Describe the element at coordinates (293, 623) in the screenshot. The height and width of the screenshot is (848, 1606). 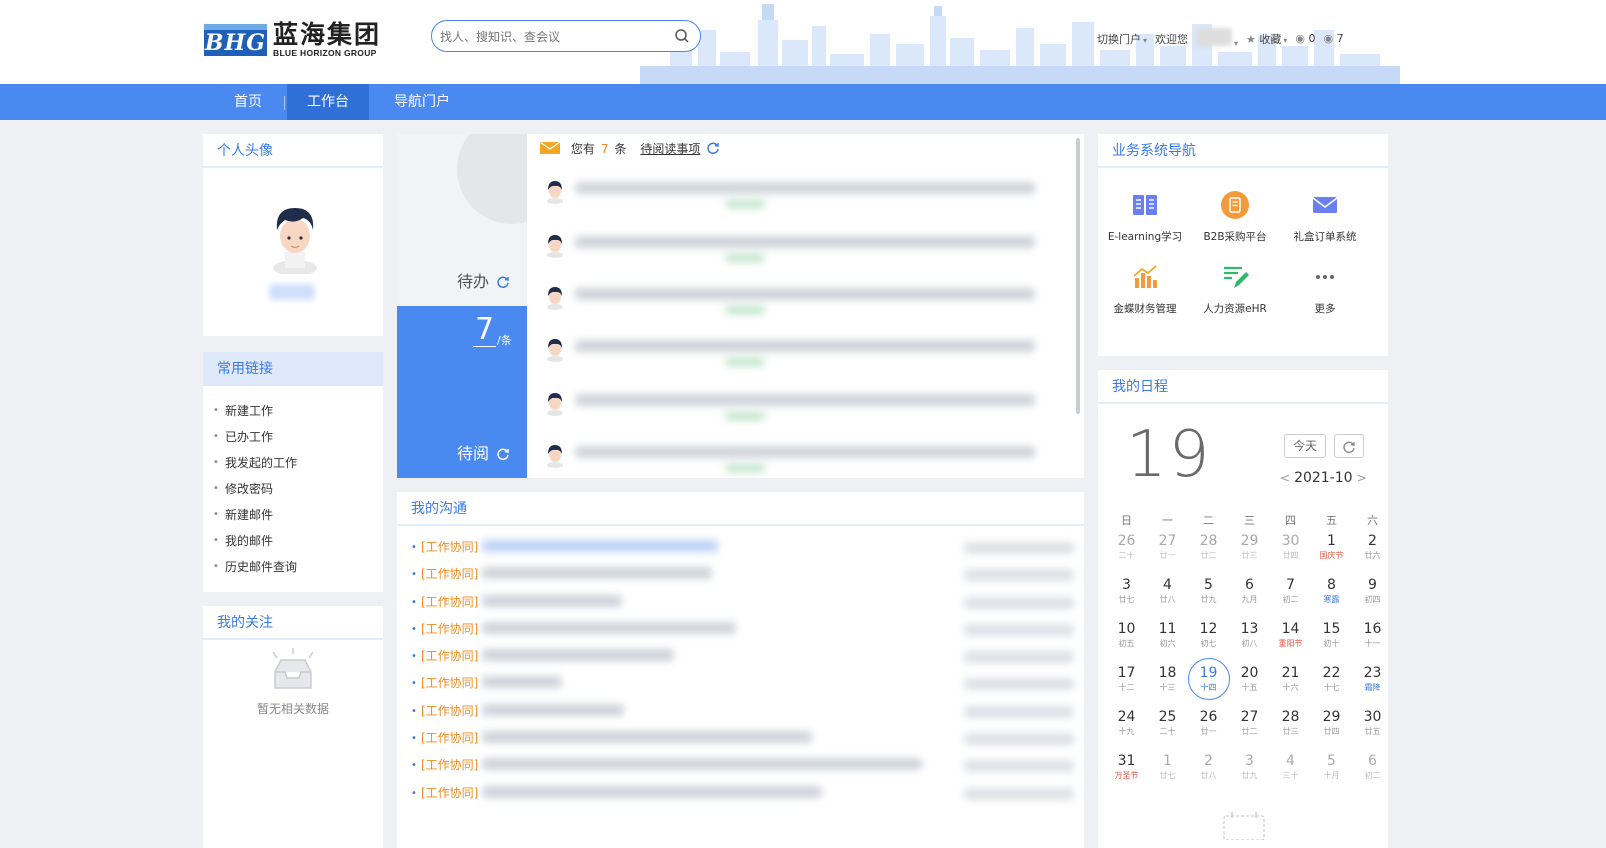
I see `panel-title: 我的关注` at that location.